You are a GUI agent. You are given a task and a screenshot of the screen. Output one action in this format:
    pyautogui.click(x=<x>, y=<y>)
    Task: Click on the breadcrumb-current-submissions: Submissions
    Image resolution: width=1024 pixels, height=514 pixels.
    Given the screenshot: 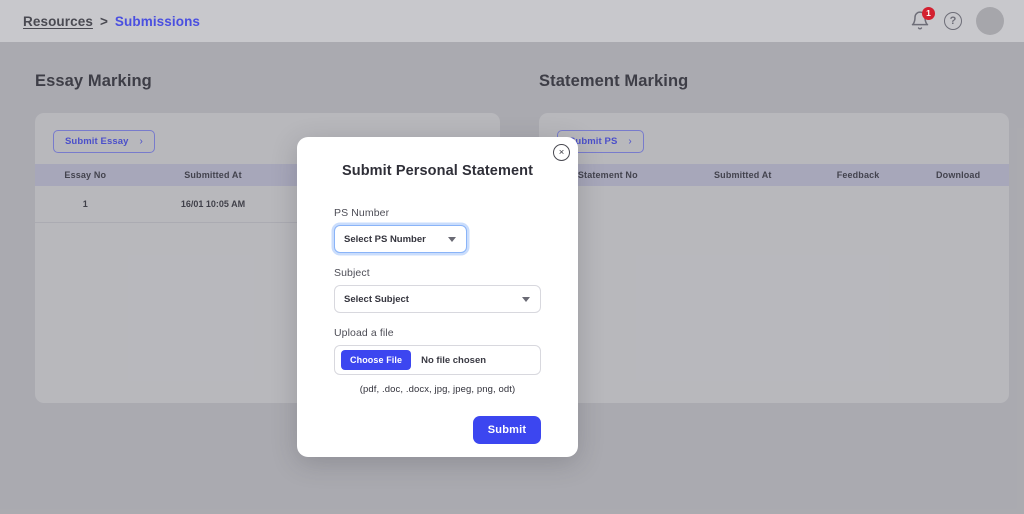 What is the action you would take?
    pyautogui.click(x=157, y=21)
    